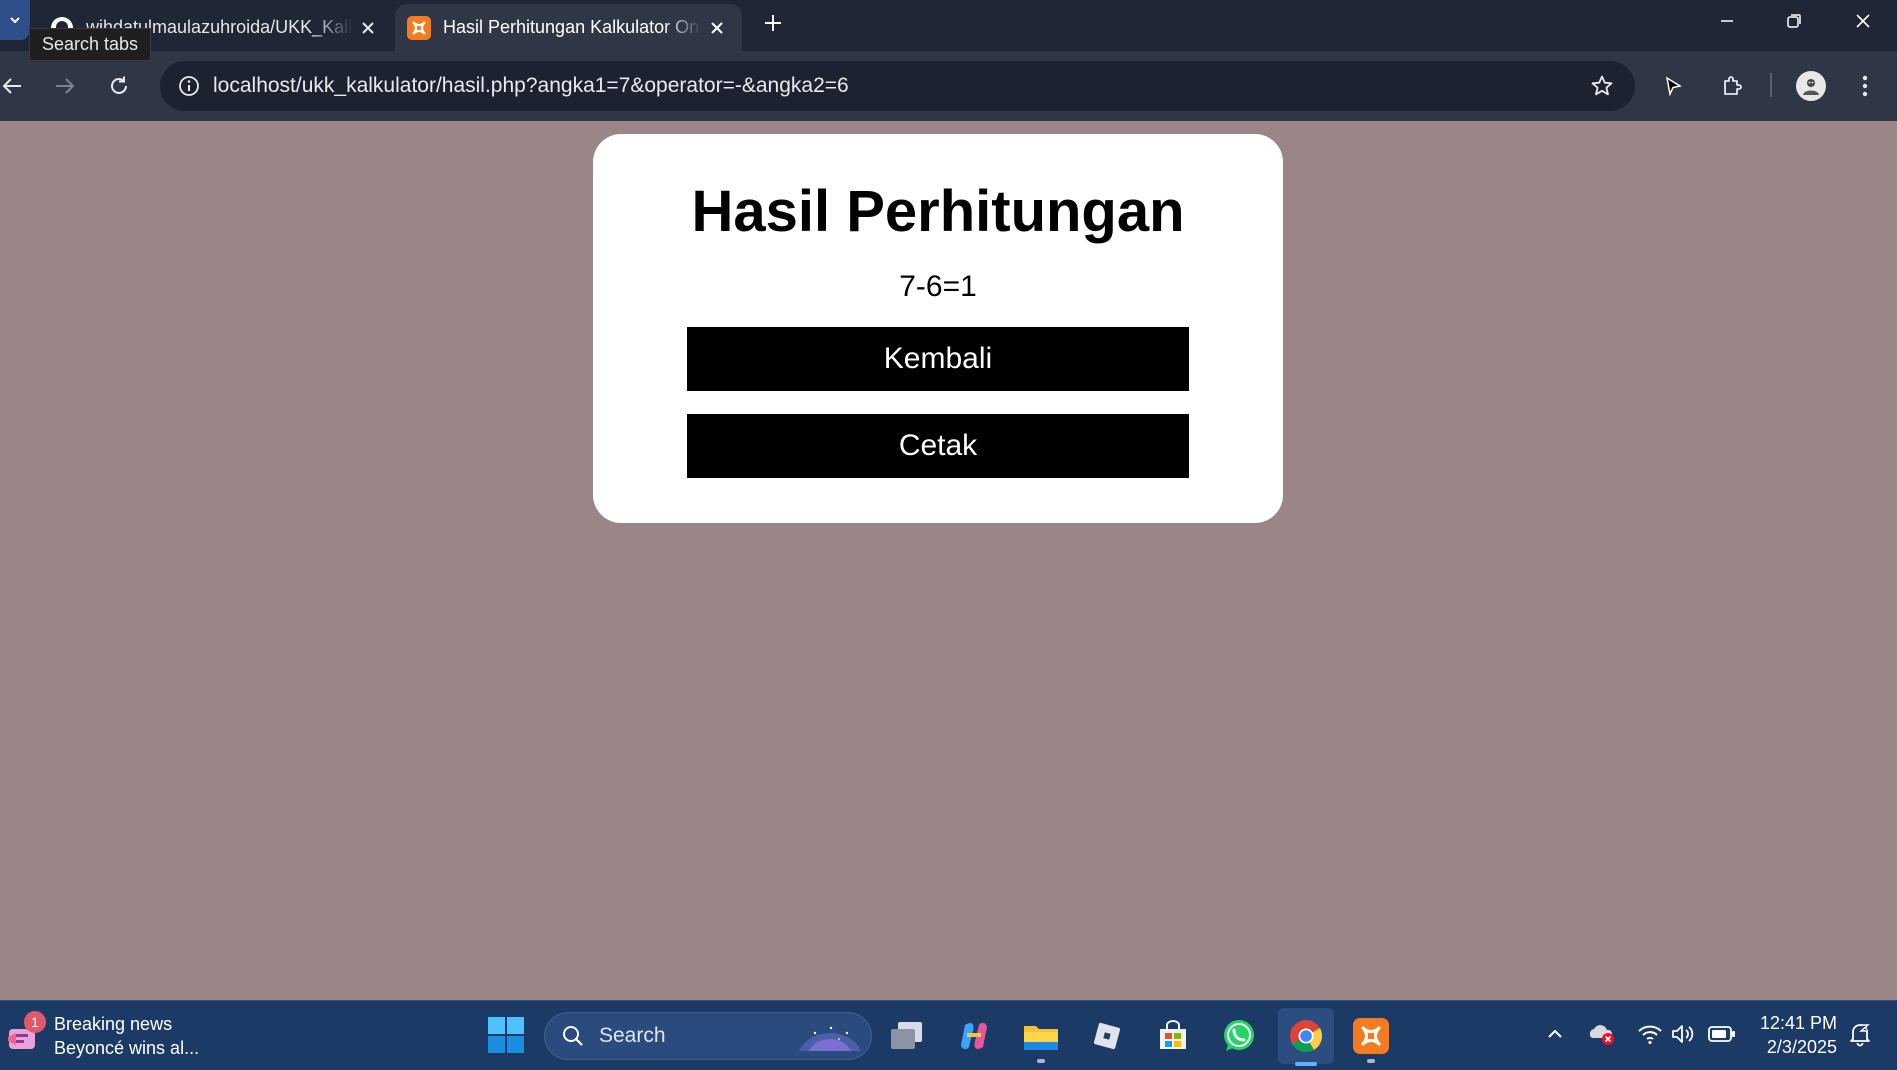  I want to click on tab-search-button, so click(15, 20).